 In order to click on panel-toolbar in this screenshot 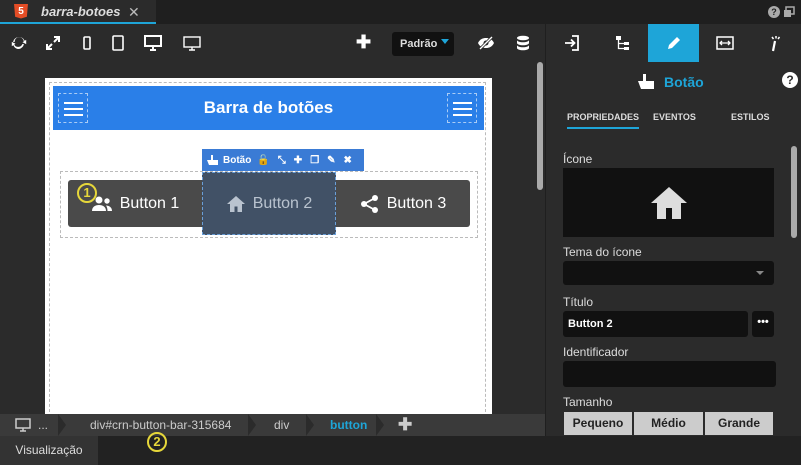, I will do `click(673, 43)`.